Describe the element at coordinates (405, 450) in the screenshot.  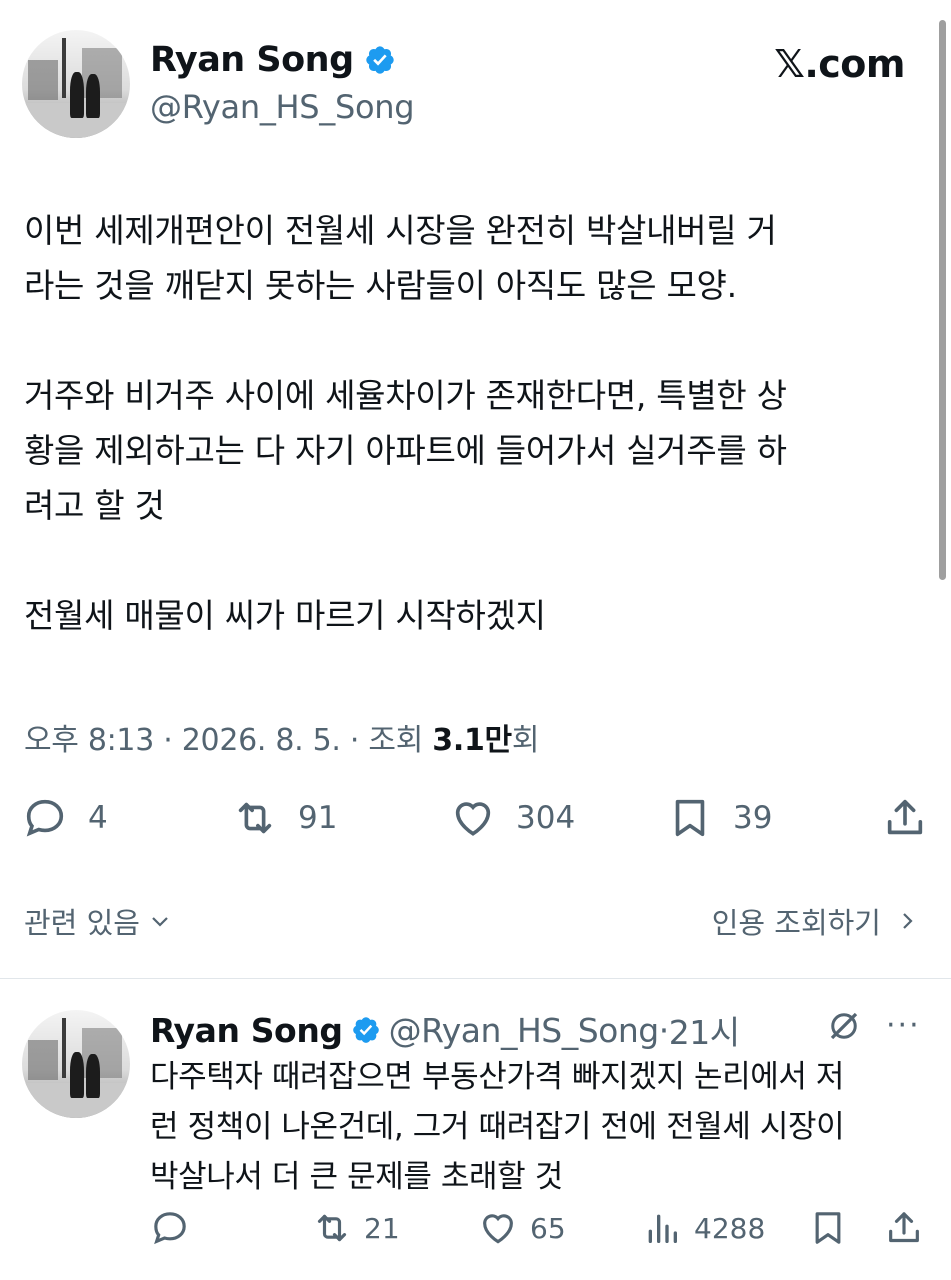
I see `tweet-line: 황을 제외하고는 다 자기 아파트에 들어가서 실거주를 하` at that location.